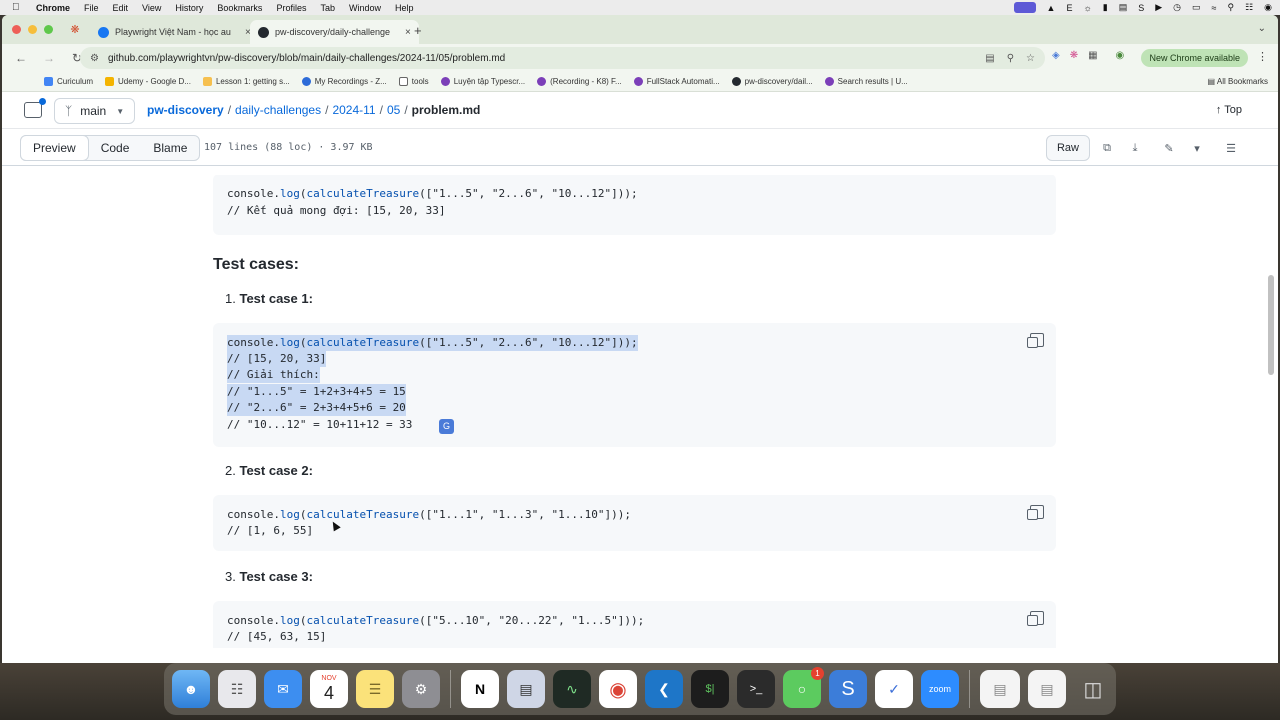 The height and width of the screenshot is (720, 1280). What do you see at coordinates (53, 8) in the screenshot?
I see `menu-app-name: Chrome` at bounding box center [53, 8].